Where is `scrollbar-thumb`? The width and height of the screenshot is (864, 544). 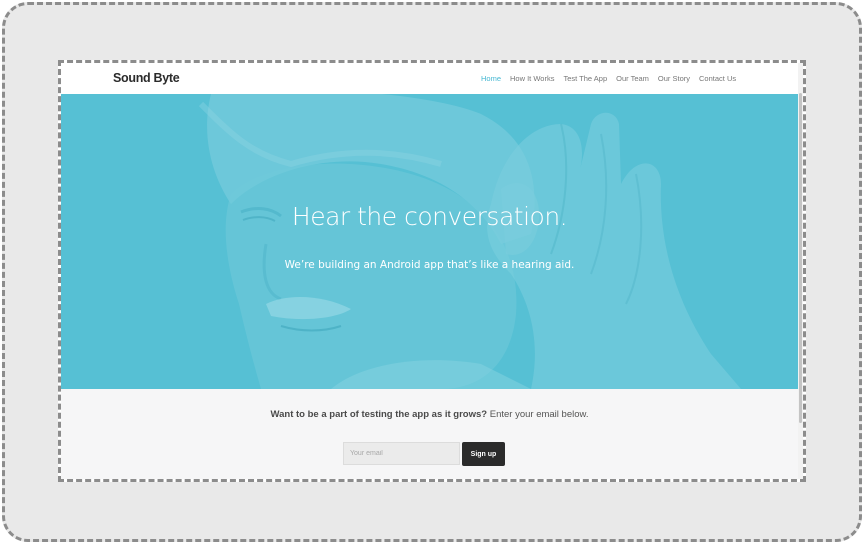 scrollbar-thumb is located at coordinates (800, 258).